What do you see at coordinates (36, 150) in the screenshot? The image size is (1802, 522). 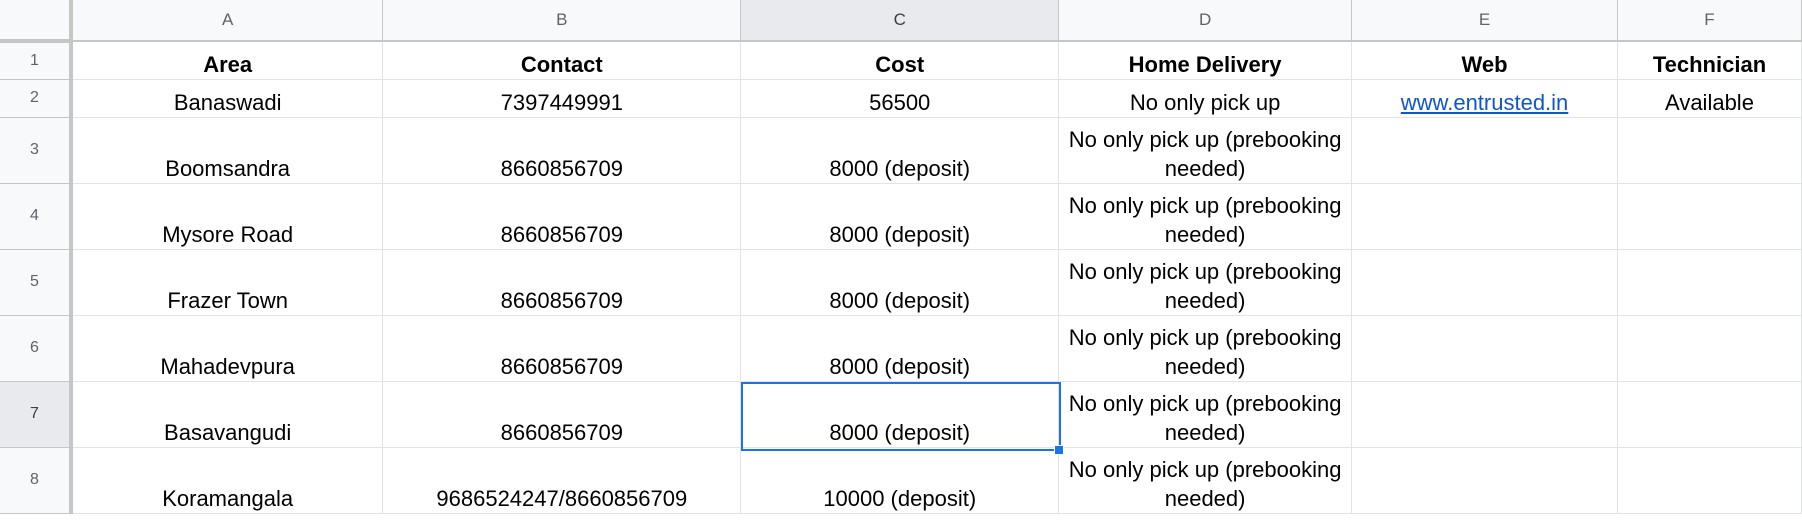 I see `row-header-3: 3` at bounding box center [36, 150].